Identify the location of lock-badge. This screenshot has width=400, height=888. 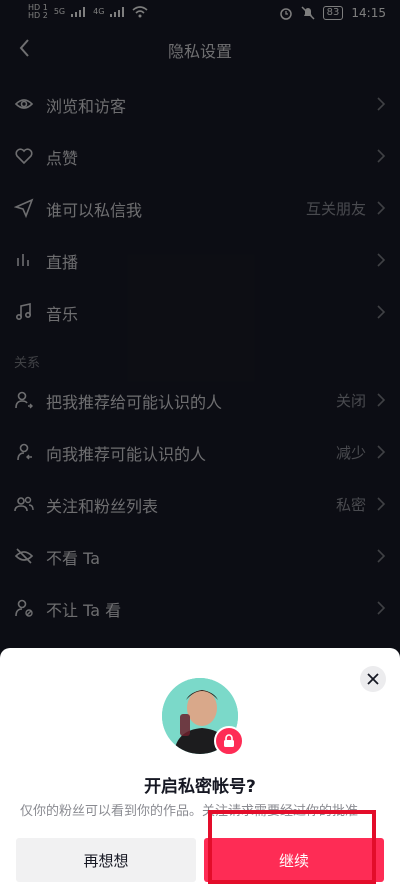
(229, 741).